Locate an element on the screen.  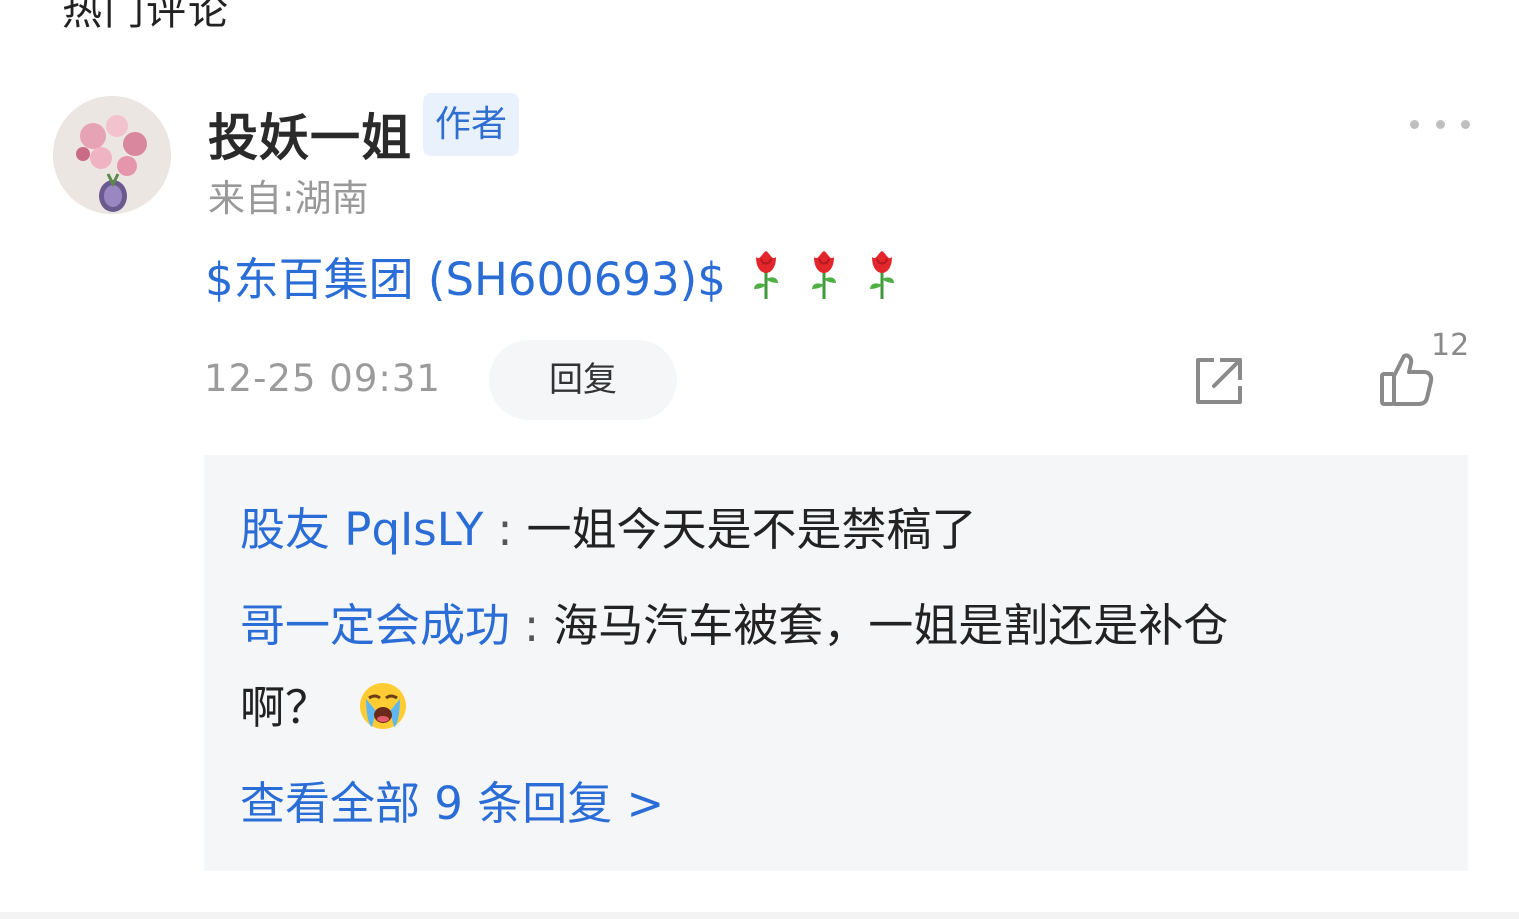
section-title: 热门评论 is located at coordinates (146, 17).